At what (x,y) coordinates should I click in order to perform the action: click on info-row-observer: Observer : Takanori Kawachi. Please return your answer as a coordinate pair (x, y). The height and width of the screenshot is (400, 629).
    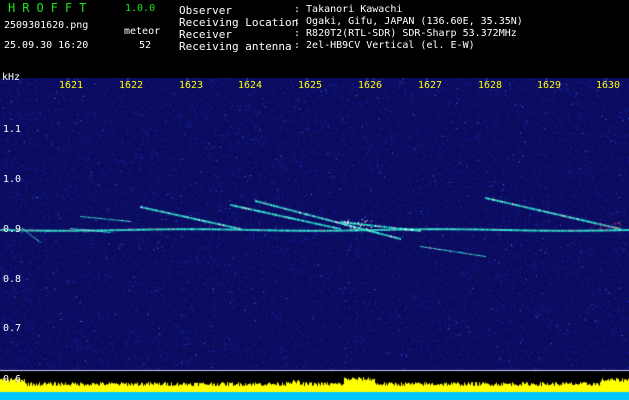
    Looking at the image, I should click on (399, 10).